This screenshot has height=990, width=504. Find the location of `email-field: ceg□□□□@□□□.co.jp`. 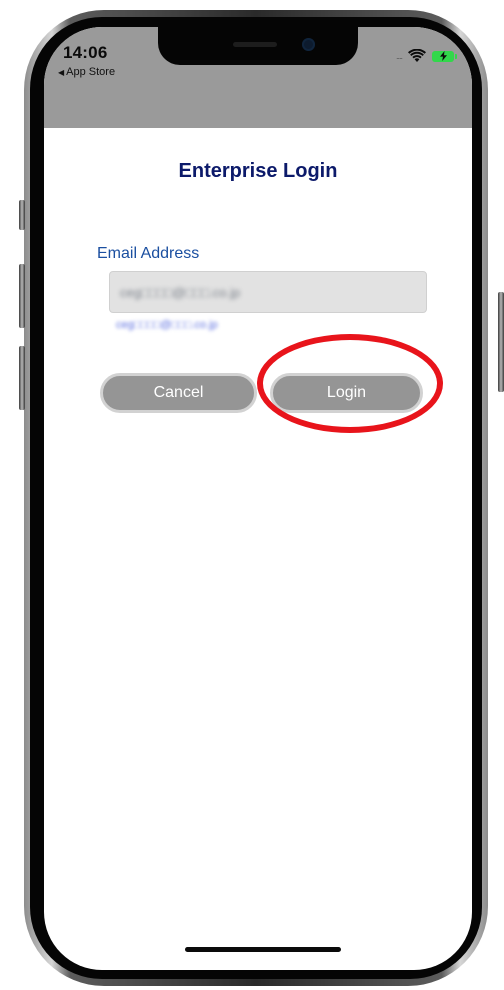

email-field: ceg□□□□@□□□.co.jp is located at coordinates (268, 292).